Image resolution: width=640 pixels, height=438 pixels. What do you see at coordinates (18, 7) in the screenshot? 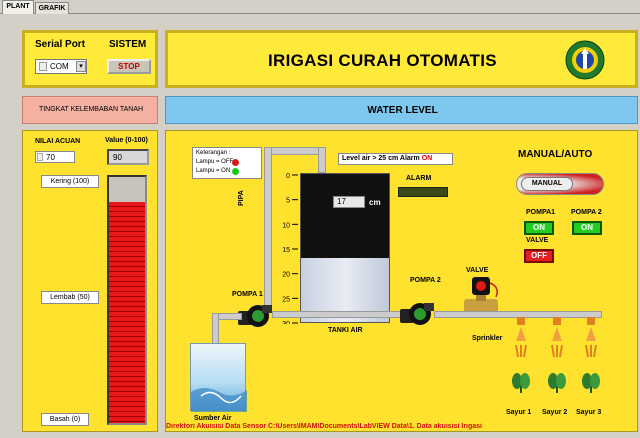
I see `tab-plant: PLANT` at bounding box center [18, 7].